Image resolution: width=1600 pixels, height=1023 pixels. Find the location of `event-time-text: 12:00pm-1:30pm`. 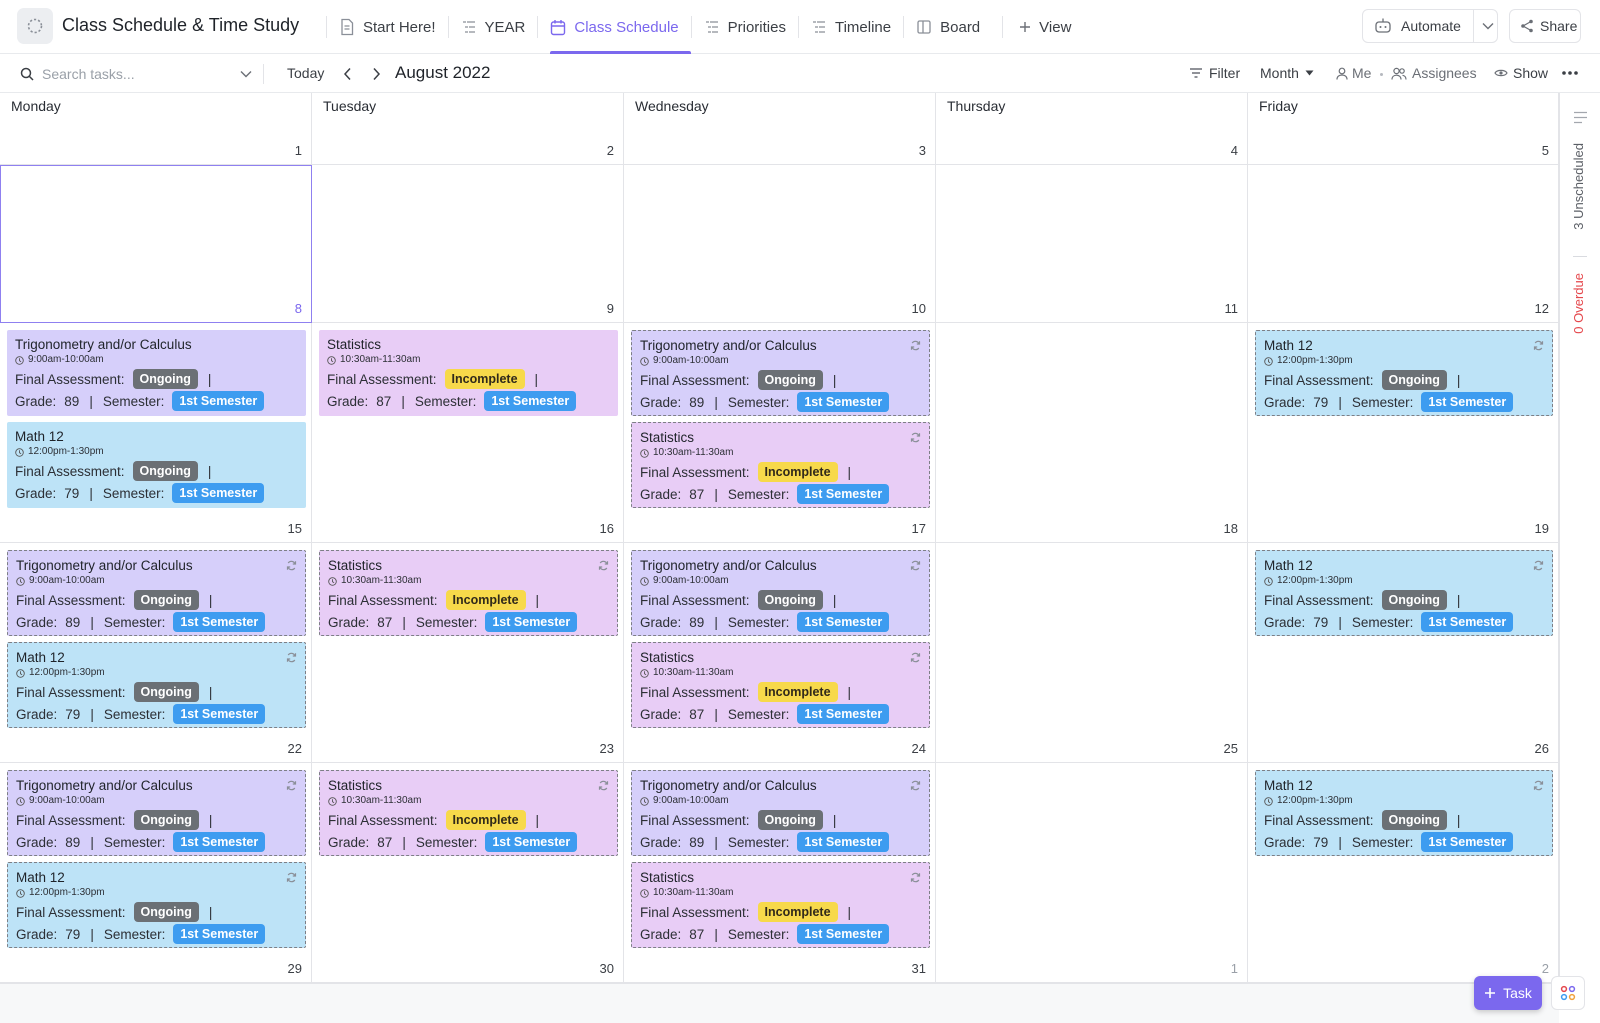

event-time-text: 12:00pm-1:30pm is located at coordinates (1315, 360).